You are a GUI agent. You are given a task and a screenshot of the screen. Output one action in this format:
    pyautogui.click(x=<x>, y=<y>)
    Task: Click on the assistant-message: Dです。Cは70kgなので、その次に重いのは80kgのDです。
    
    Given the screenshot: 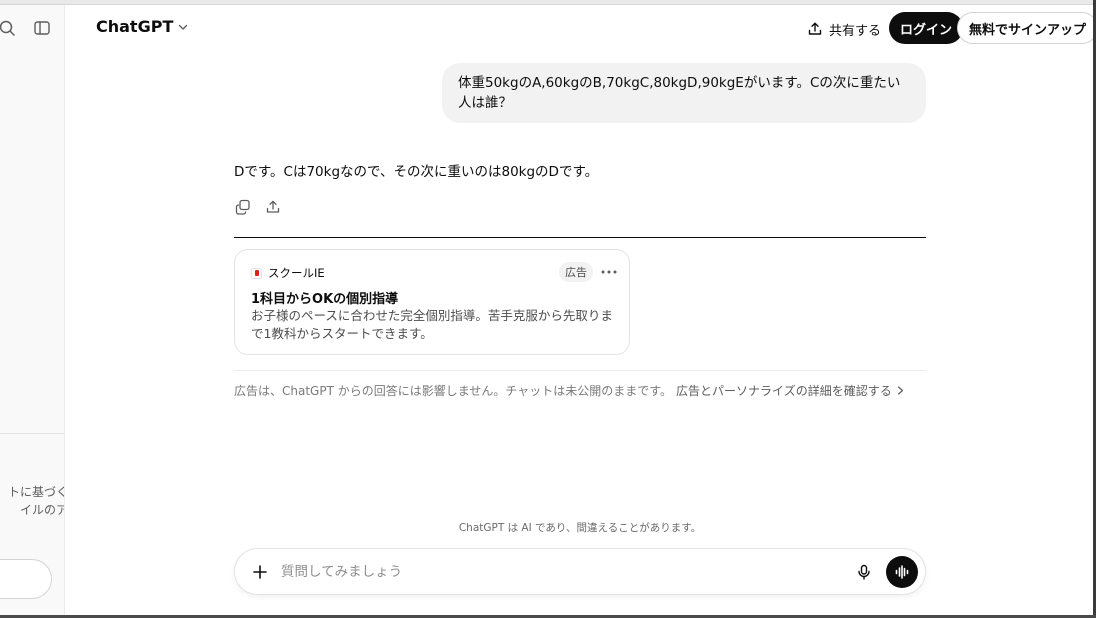 What is the action you would take?
    pyautogui.click(x=416, y=172)
    